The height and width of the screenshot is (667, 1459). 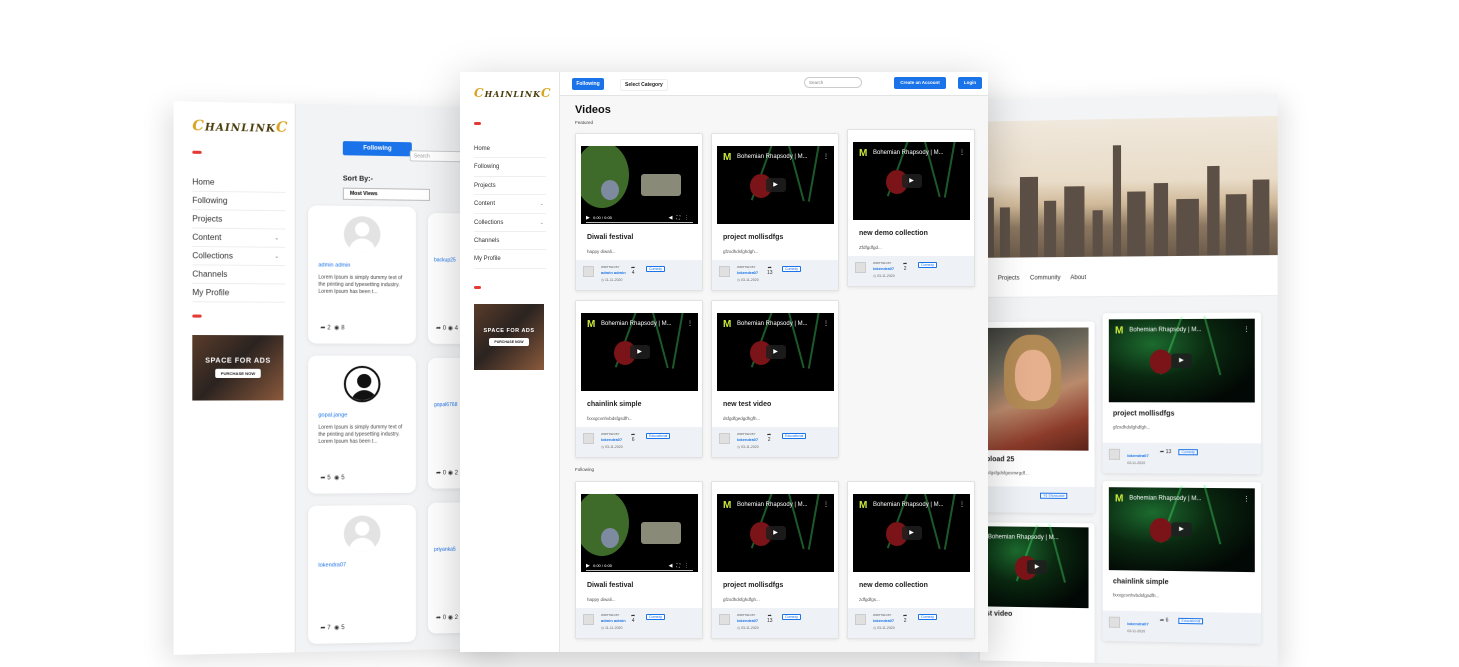 I want to click on profile-card: lokendra07 ➦ 7 ◉ 5, so click(x=362, y=574).